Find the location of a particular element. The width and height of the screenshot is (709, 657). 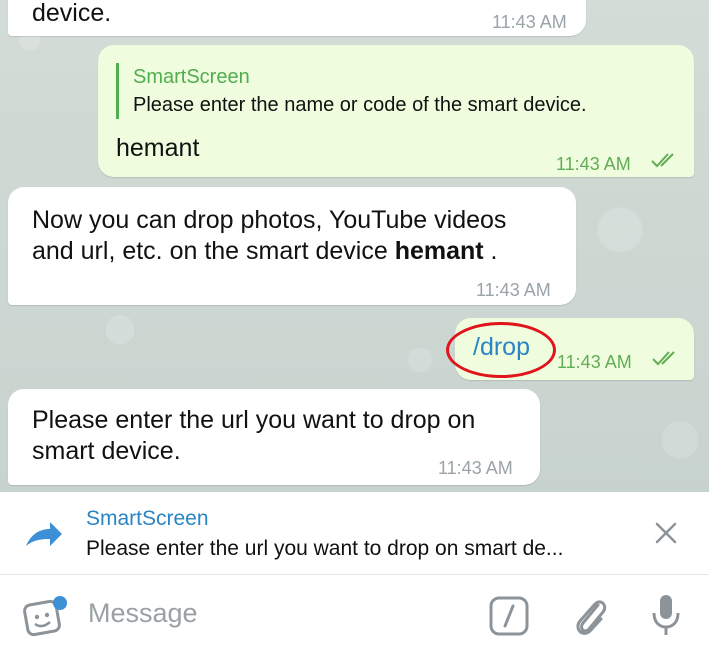

message-input-bar: Message is located at coordinates (354, 616).